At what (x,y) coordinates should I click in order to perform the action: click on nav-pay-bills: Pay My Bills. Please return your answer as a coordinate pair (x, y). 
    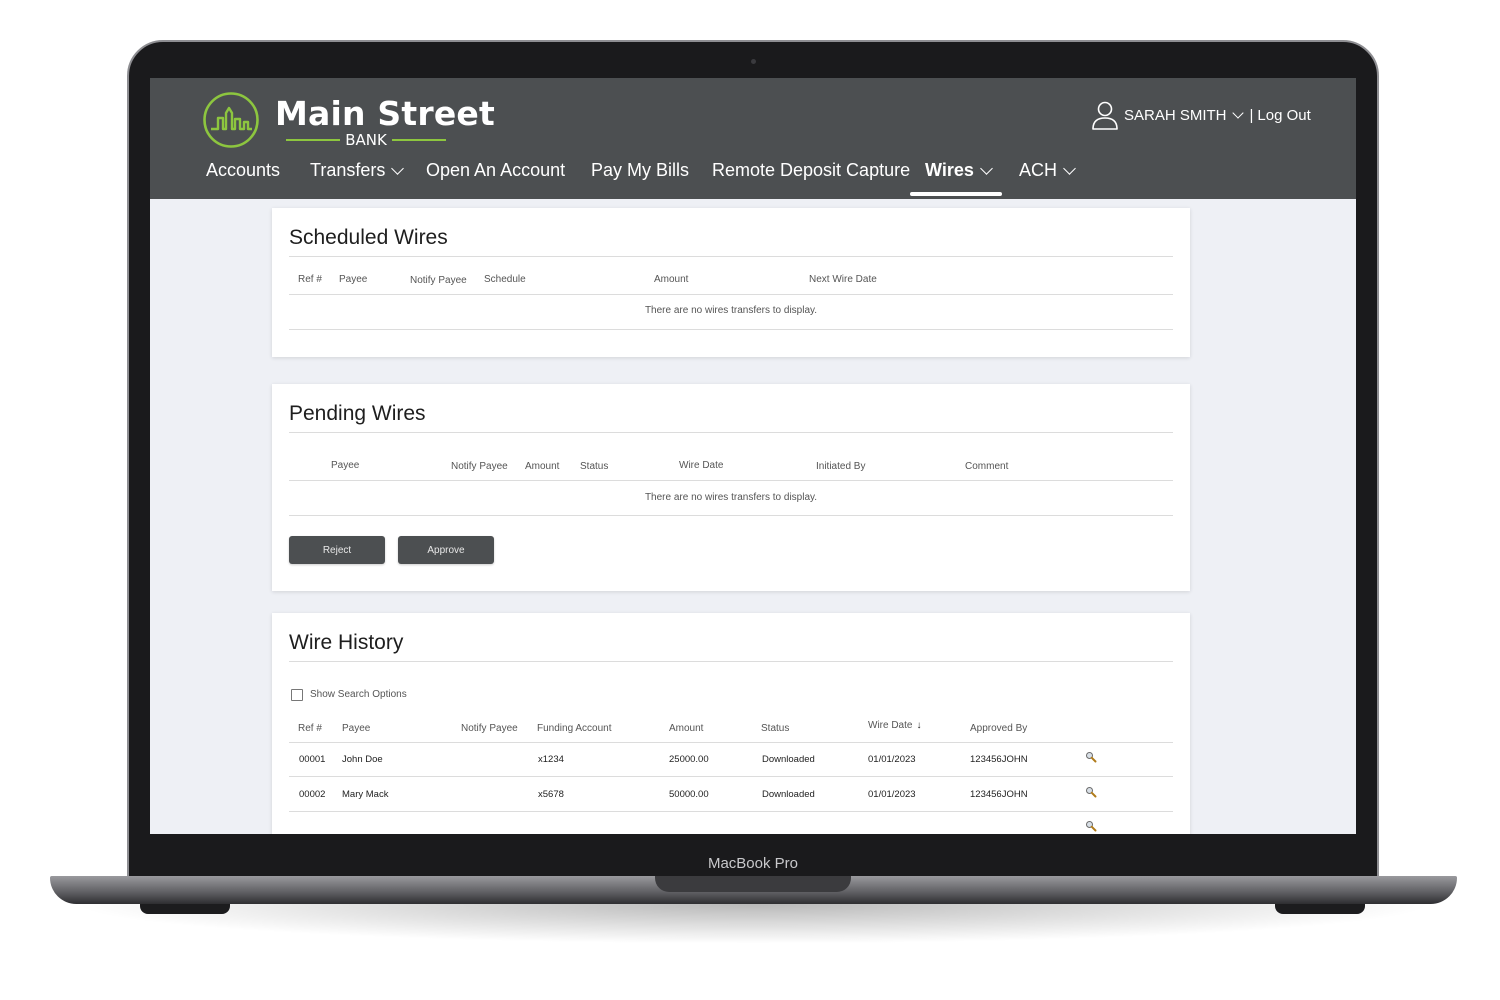
    Looking at the image, I should click on (640, 170).